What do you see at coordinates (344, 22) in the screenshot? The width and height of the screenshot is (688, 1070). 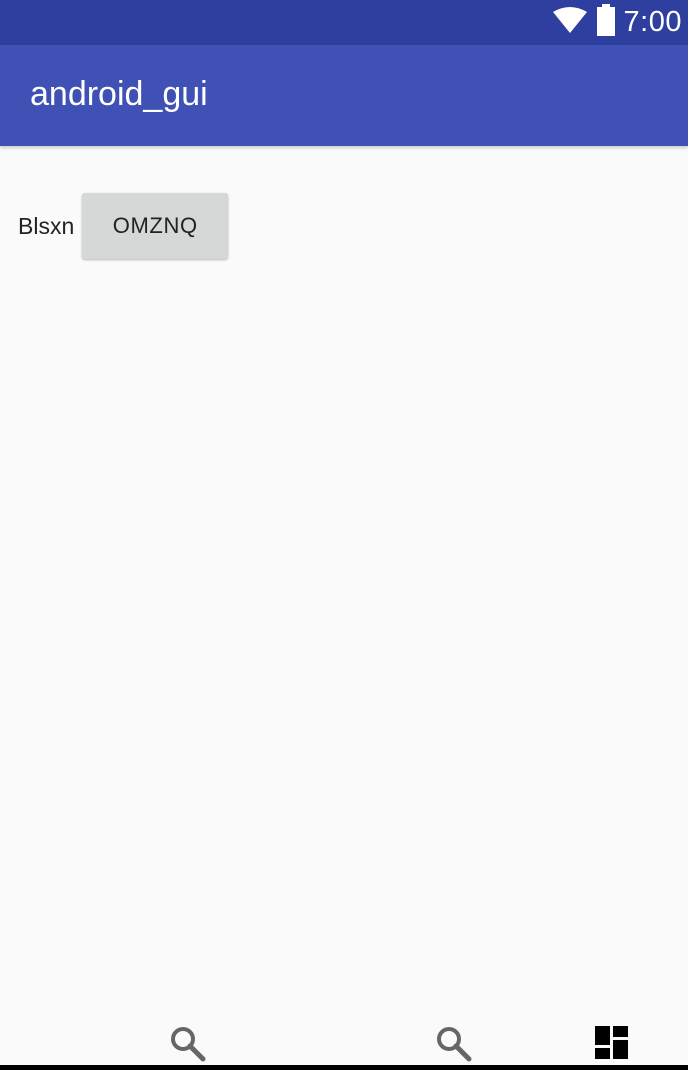 I see `status-bar: 7:00` at bounding box center [344, 22].